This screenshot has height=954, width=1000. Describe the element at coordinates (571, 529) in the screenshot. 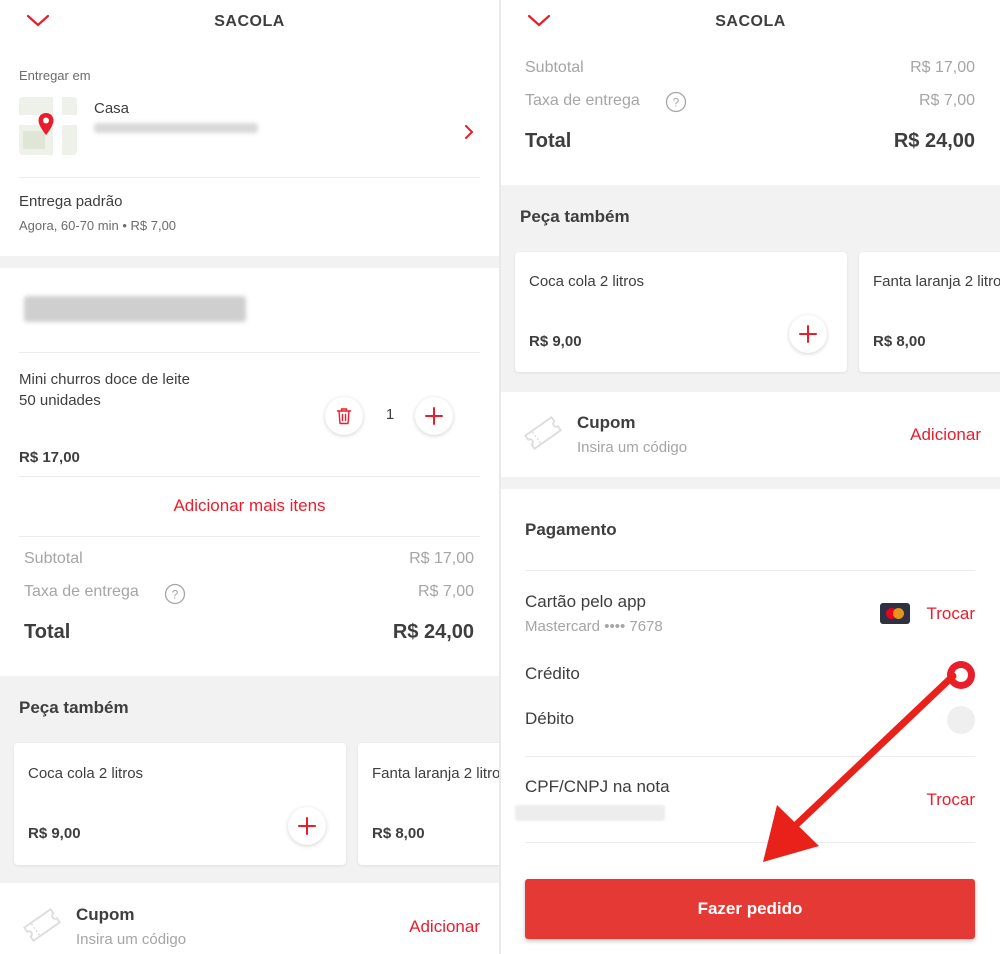

I see `payment-title: Pagamento` at that location.